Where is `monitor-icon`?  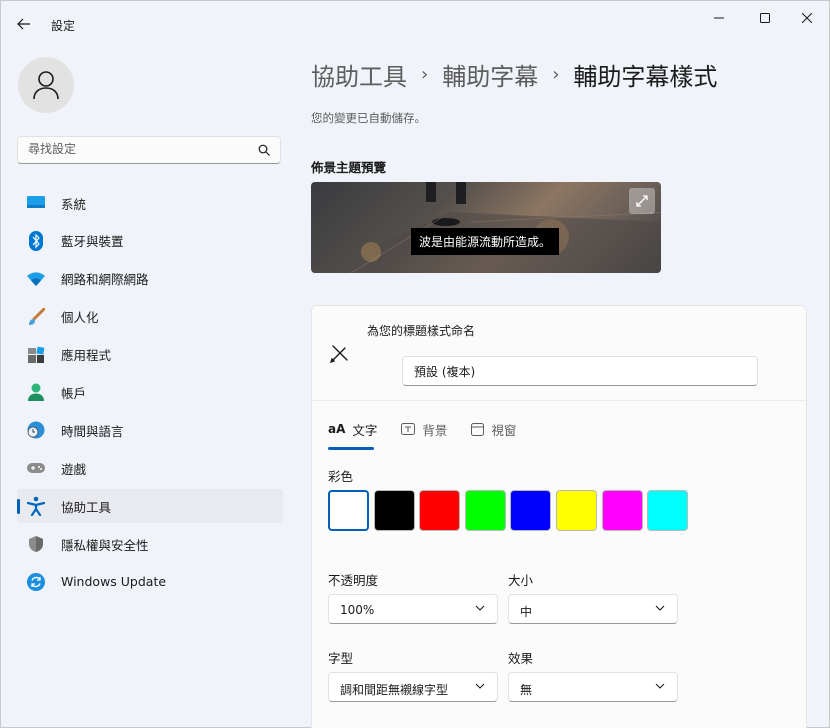
monitor-icon is located at coordinates (36, 203).